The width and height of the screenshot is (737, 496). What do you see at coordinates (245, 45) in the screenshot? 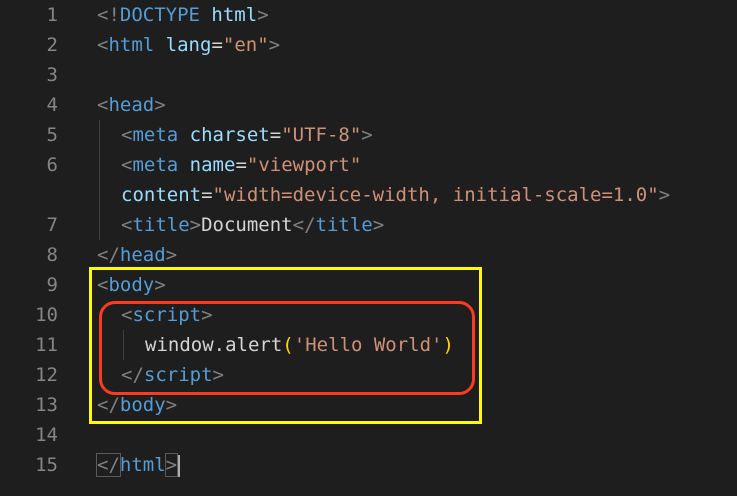
I see `token: "en"` at bounding box center [245, 45].